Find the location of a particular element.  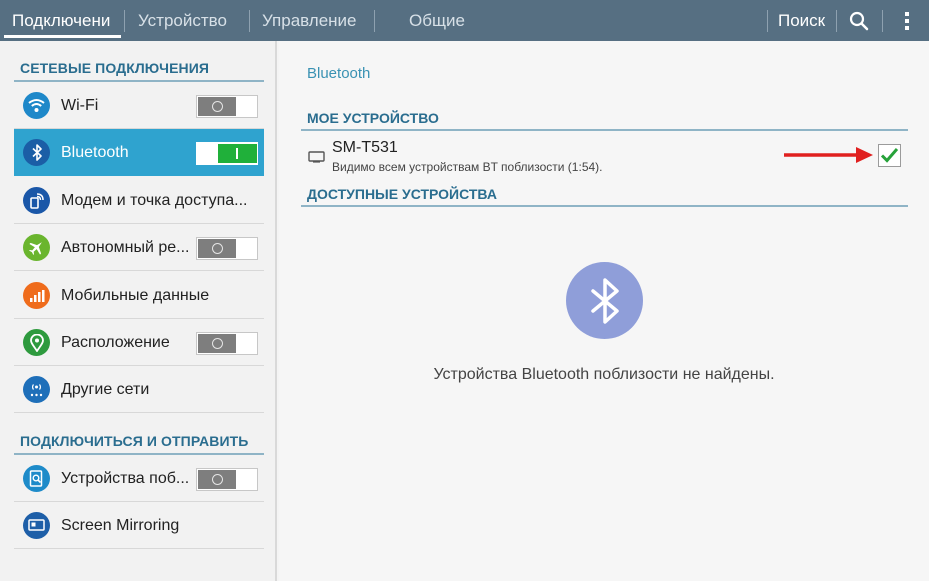

sidebar-item-label: Bluetooth is located at coordinates (95, 152).